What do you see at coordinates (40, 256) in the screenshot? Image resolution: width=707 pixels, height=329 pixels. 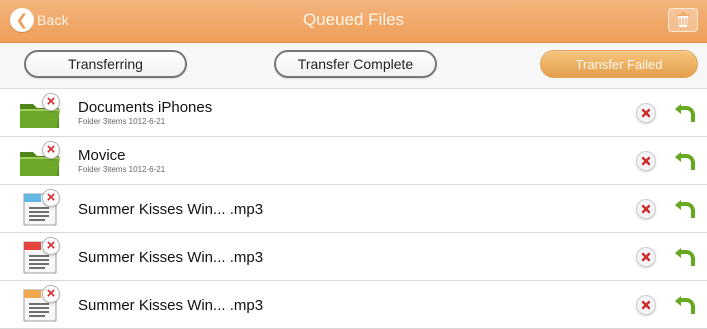 I see `audio-file-red-icon: ×` at bounding box center [40, 256].